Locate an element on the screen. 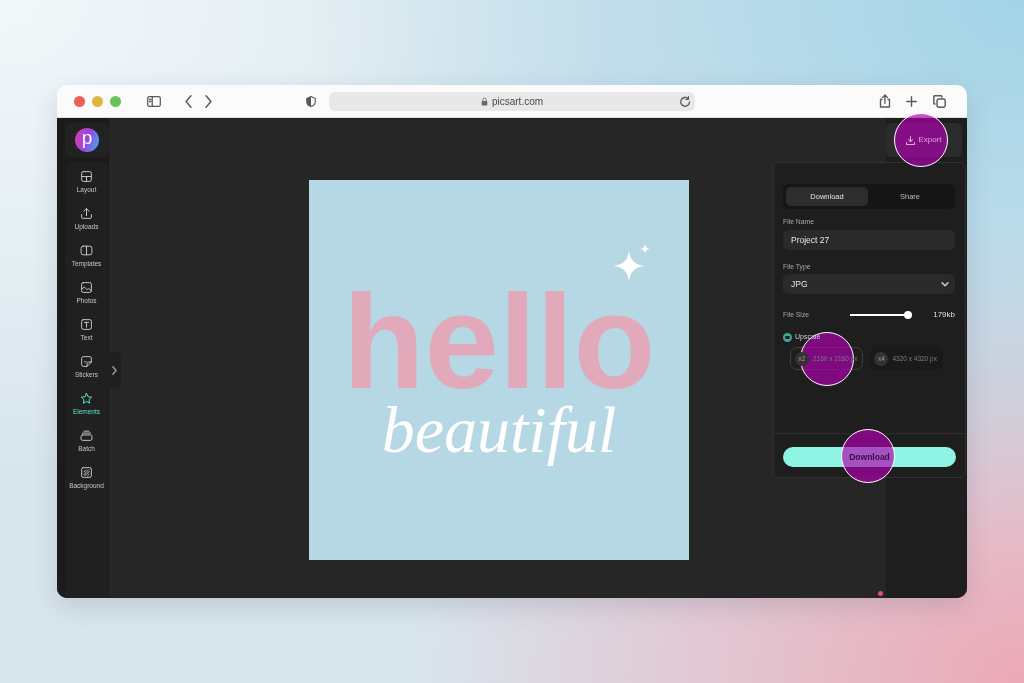 Image resolution: width=1024 pixels, height=683 pixels. collapse-handle is located at coordinates (114, 370).